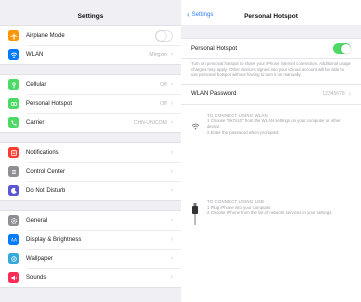  Describe the element at coordinates (90, 54) in the screenshot. I see `settings-row-wlan: WLAN Mingxin ›` at that location.